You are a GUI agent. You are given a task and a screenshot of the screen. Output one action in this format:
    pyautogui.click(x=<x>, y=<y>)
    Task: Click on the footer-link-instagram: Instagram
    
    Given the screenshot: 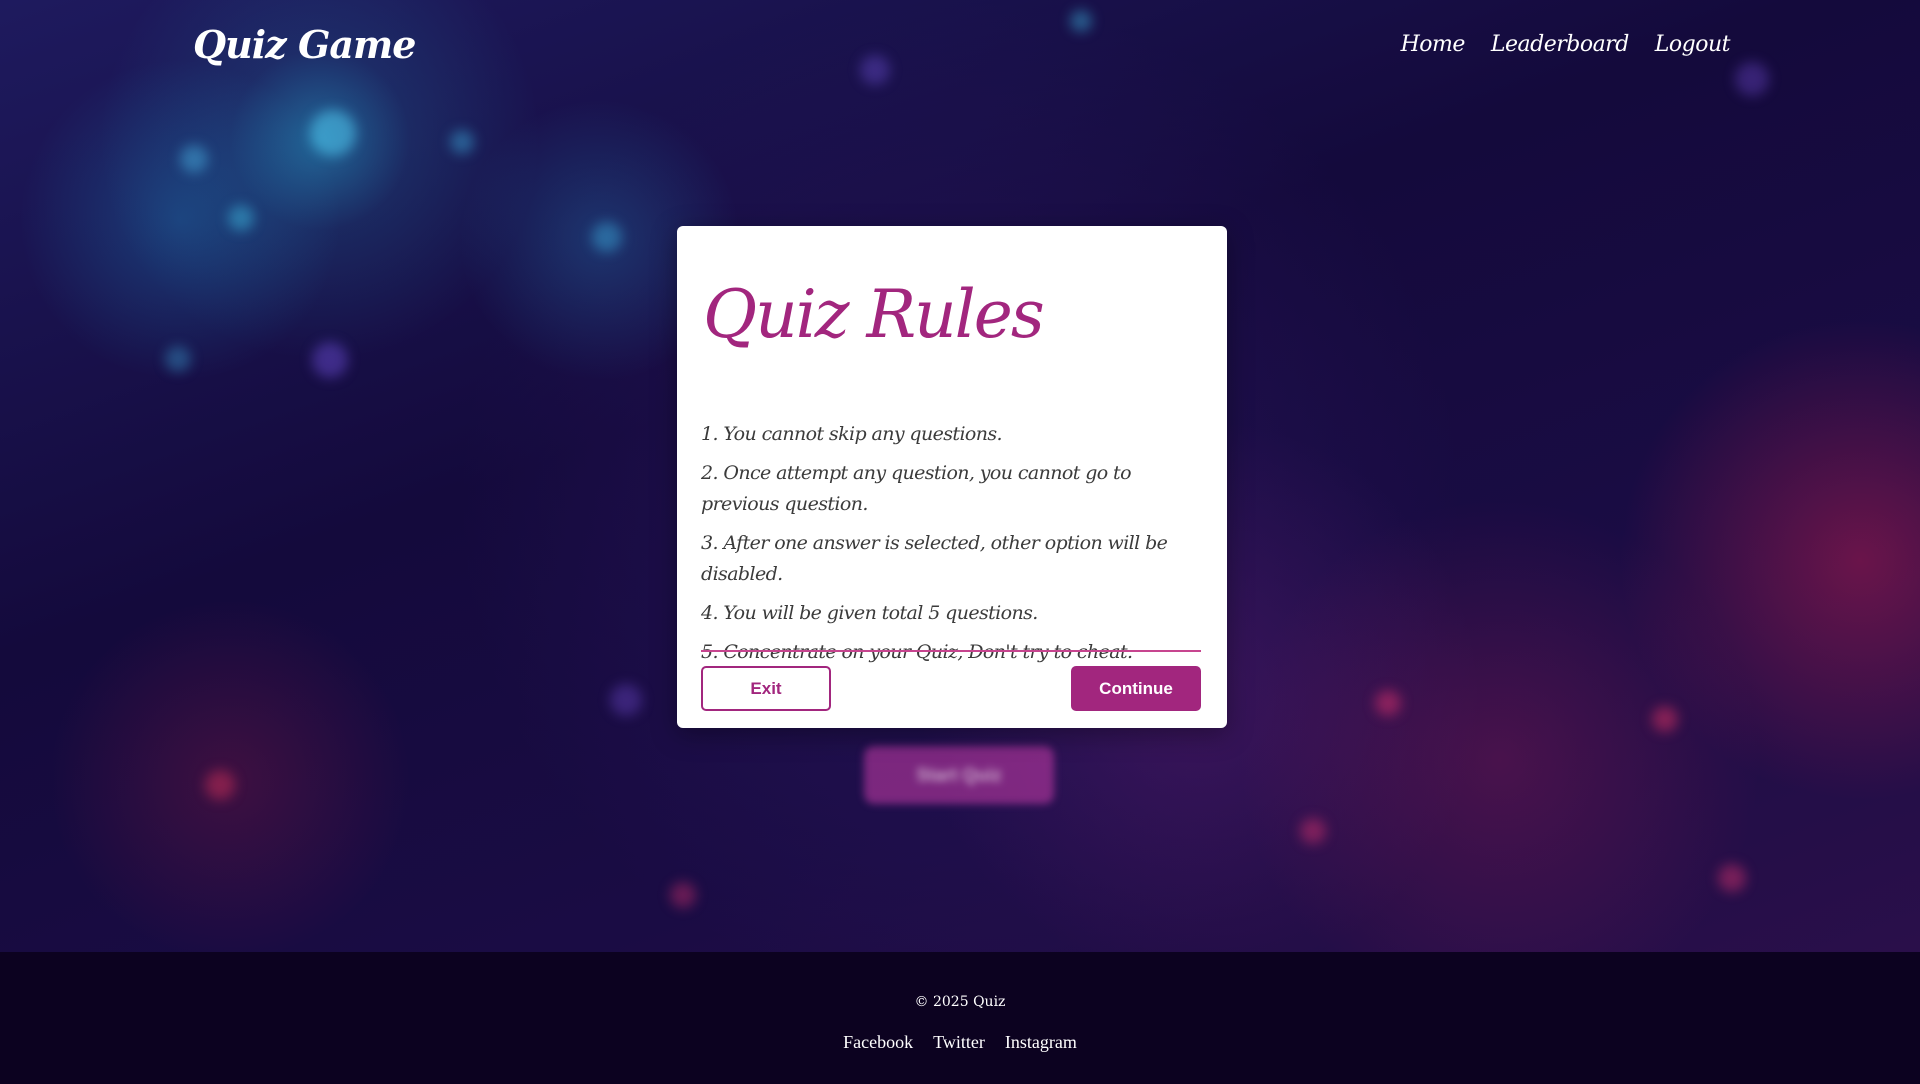 What is the action you would take?
    pyautogui.click(x=1041, y=1042)
    